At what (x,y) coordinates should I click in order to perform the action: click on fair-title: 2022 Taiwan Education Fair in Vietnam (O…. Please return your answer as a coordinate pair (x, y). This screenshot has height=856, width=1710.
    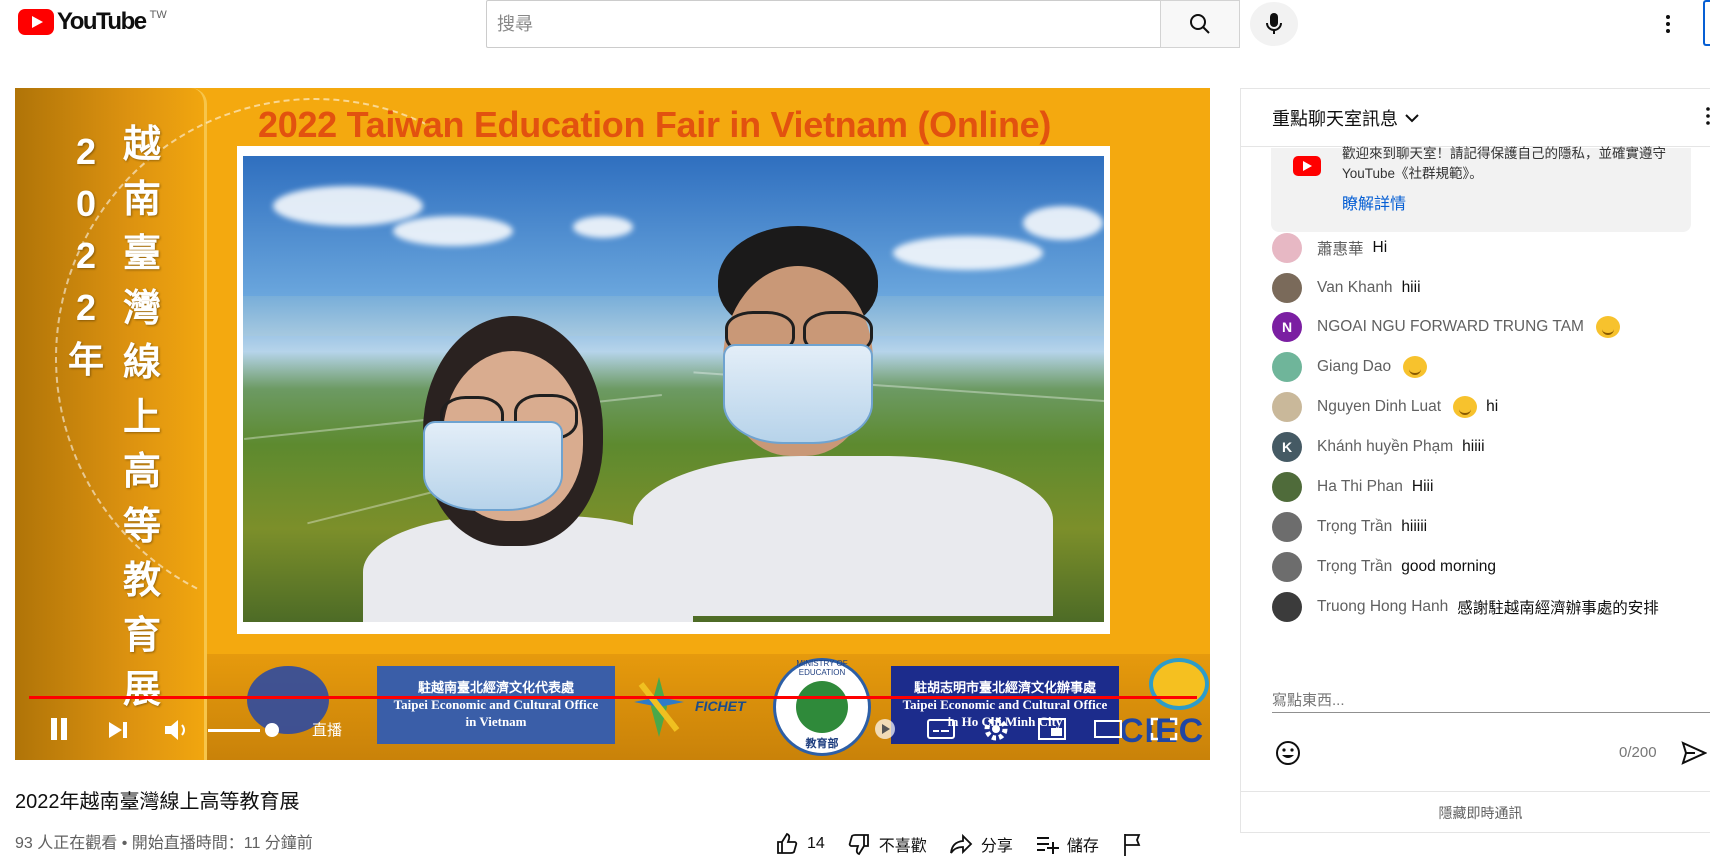
    Looking at the image, I should click on (655, 124).